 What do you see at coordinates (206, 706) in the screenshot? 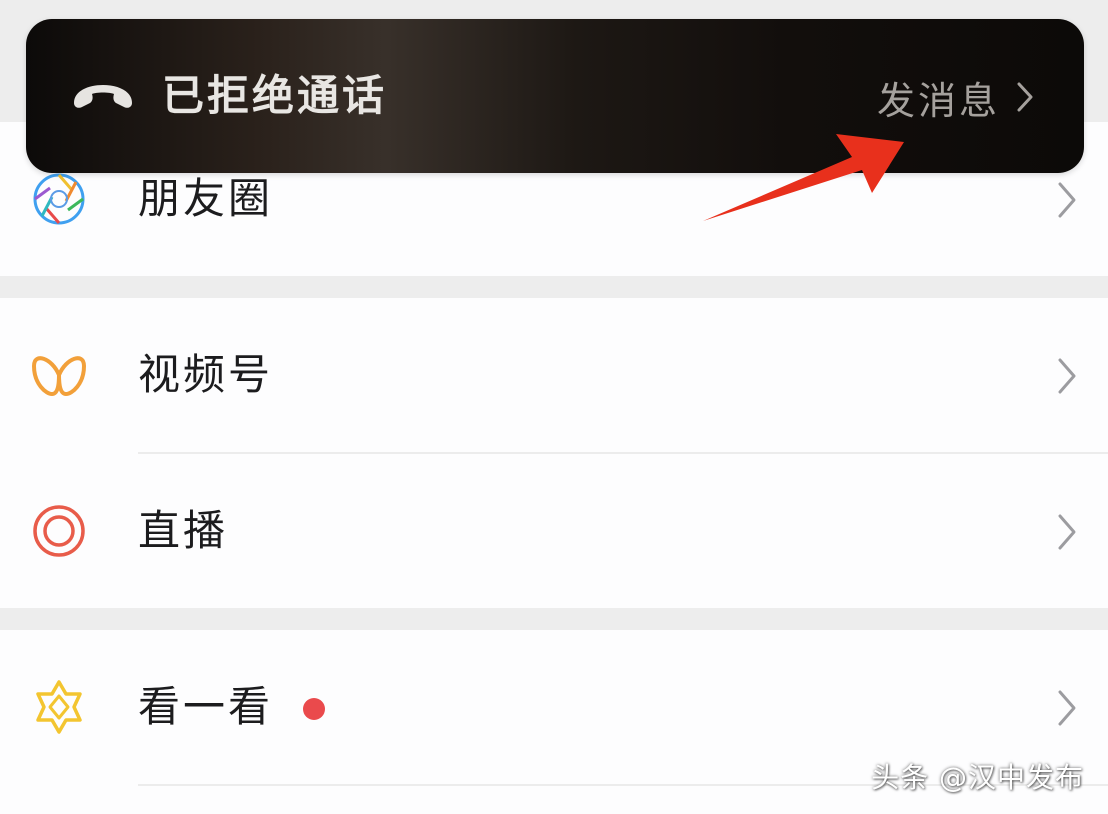
I see `menu-item-label: 看一看` at bounding box center [206, 706].